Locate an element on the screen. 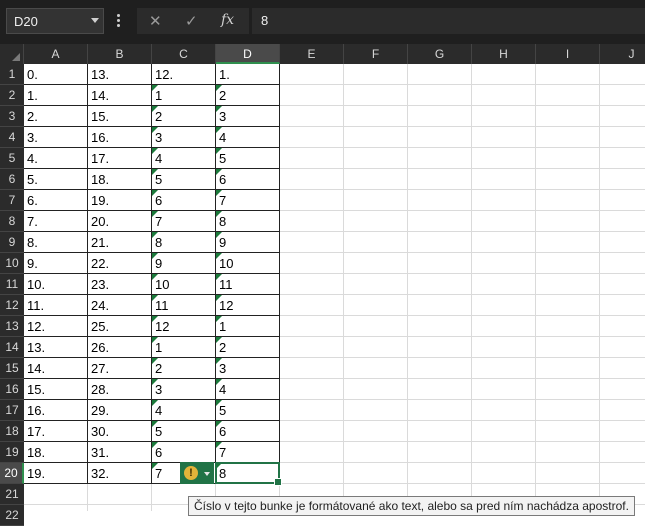 The height and width of the screenshot is (526, 645). row-header-9: 9 is located at coordinates (12, 242).